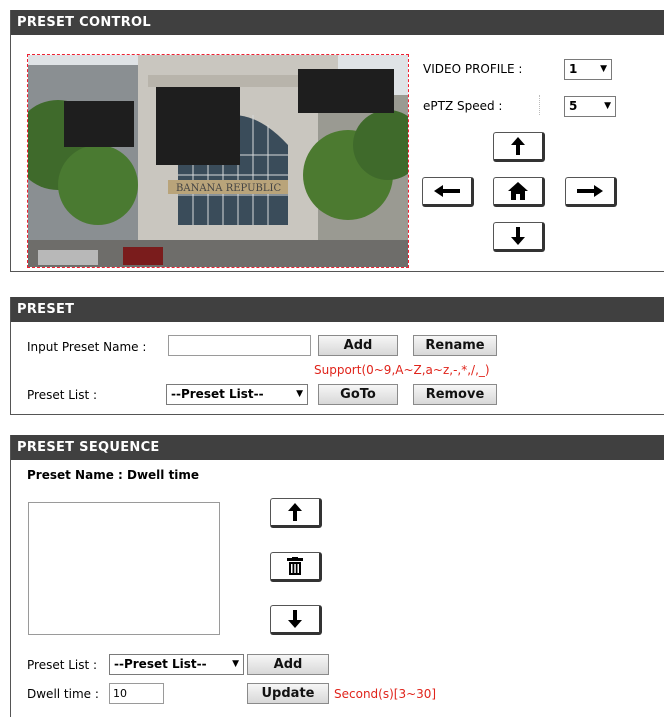 This screenshot has height=717, width=664. I want to click on video-profile-select: 1 ▼, so click(588, 69).